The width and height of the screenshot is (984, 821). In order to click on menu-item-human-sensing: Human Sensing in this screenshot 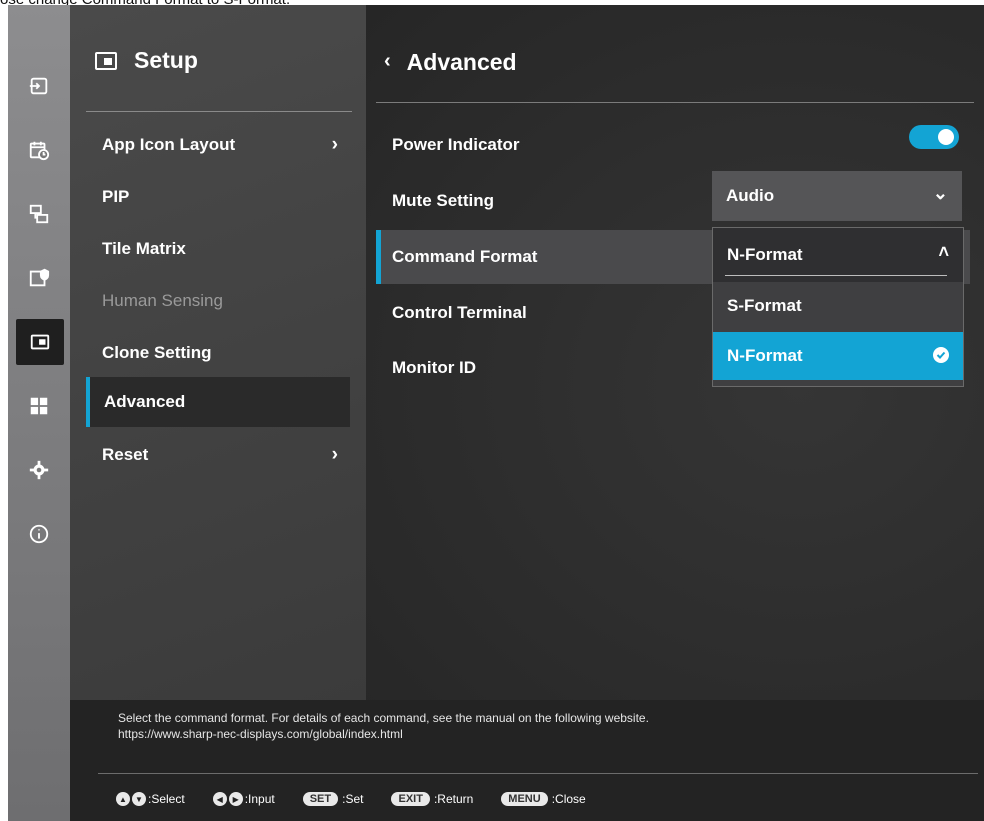, I will do `click(219, 301)`.